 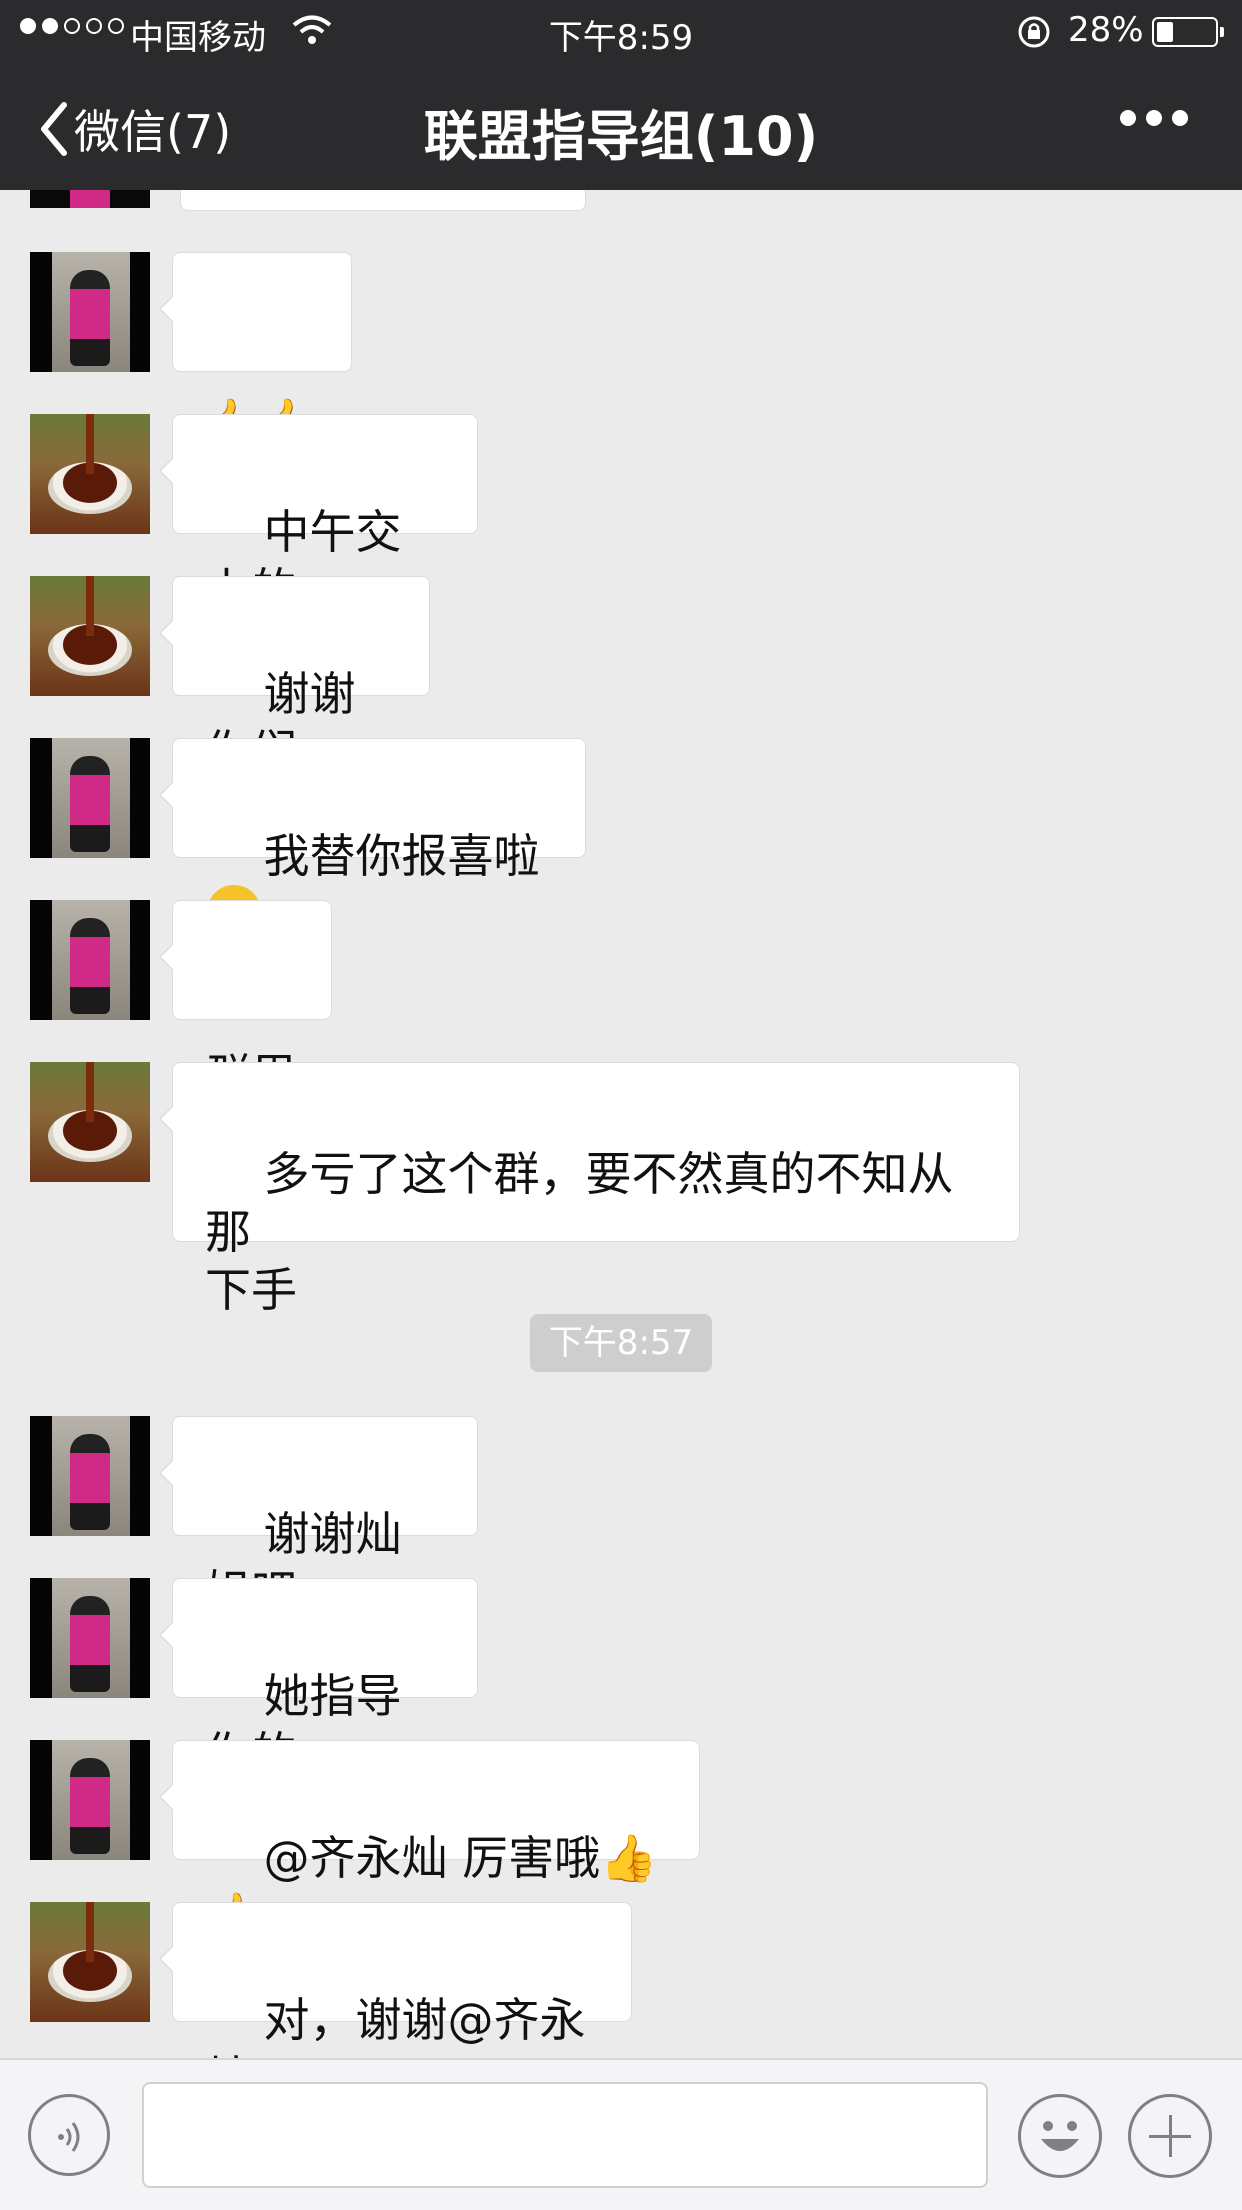 I want to click on chat-title: 联盟指导组(10), so click(x=621, y=136).